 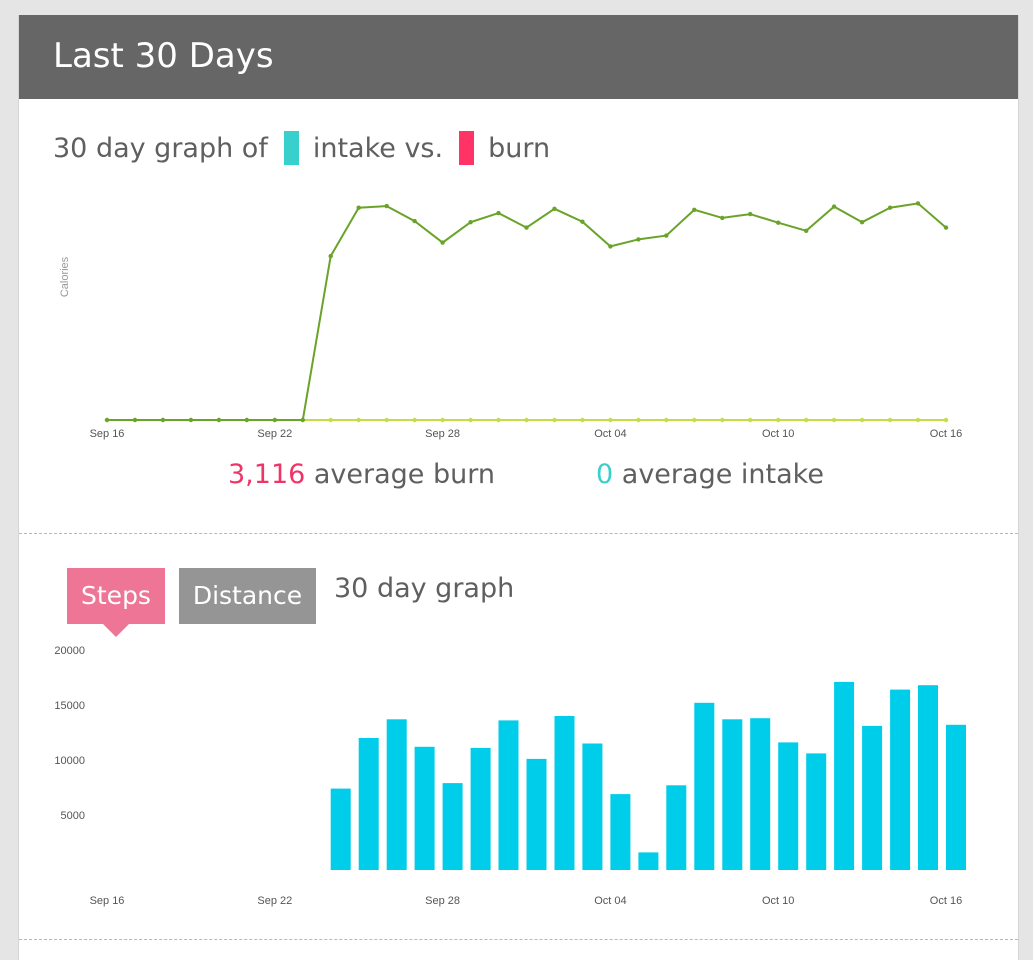 I want to click on burn-legend-label: burn, so click(x=519, y=148).